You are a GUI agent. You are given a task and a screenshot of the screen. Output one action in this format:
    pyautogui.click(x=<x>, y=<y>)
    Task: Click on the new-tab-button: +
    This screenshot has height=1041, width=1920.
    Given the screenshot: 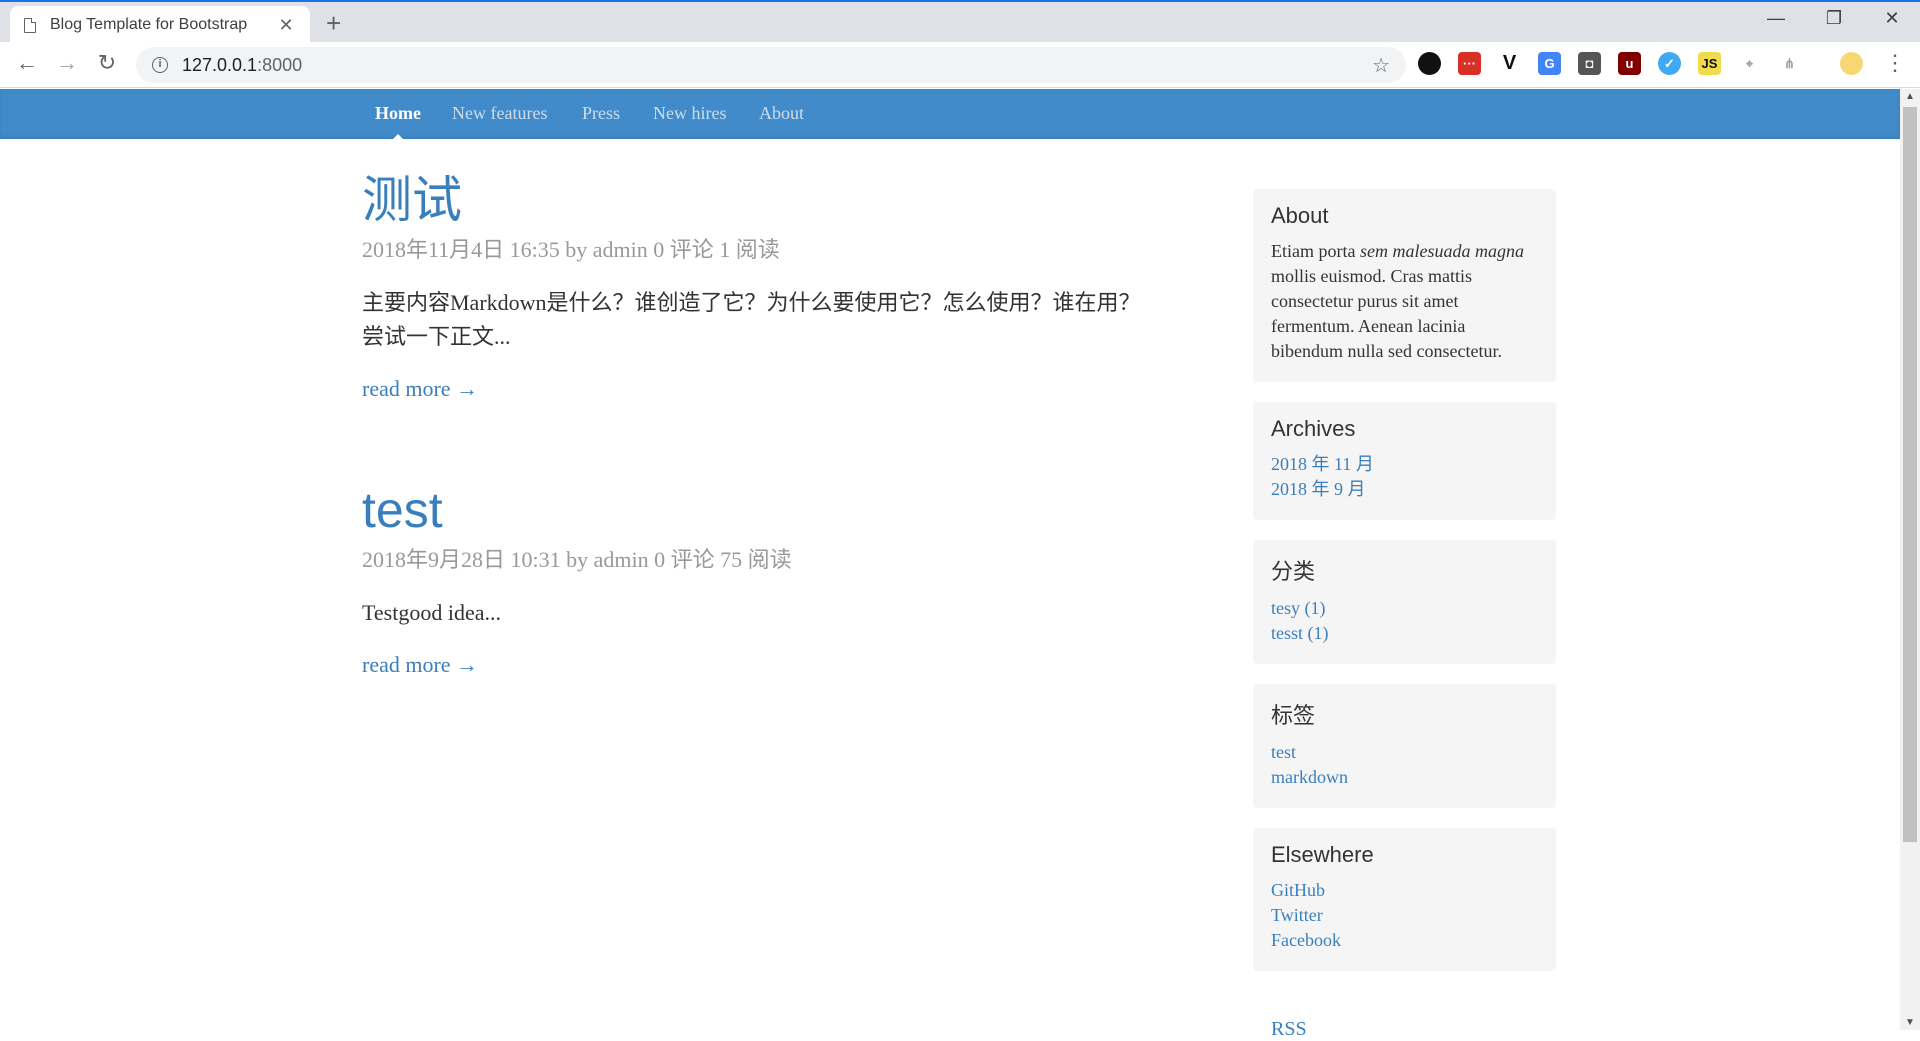 What is the action you would take?
    pyautogui.click(x=333, y=23)
    